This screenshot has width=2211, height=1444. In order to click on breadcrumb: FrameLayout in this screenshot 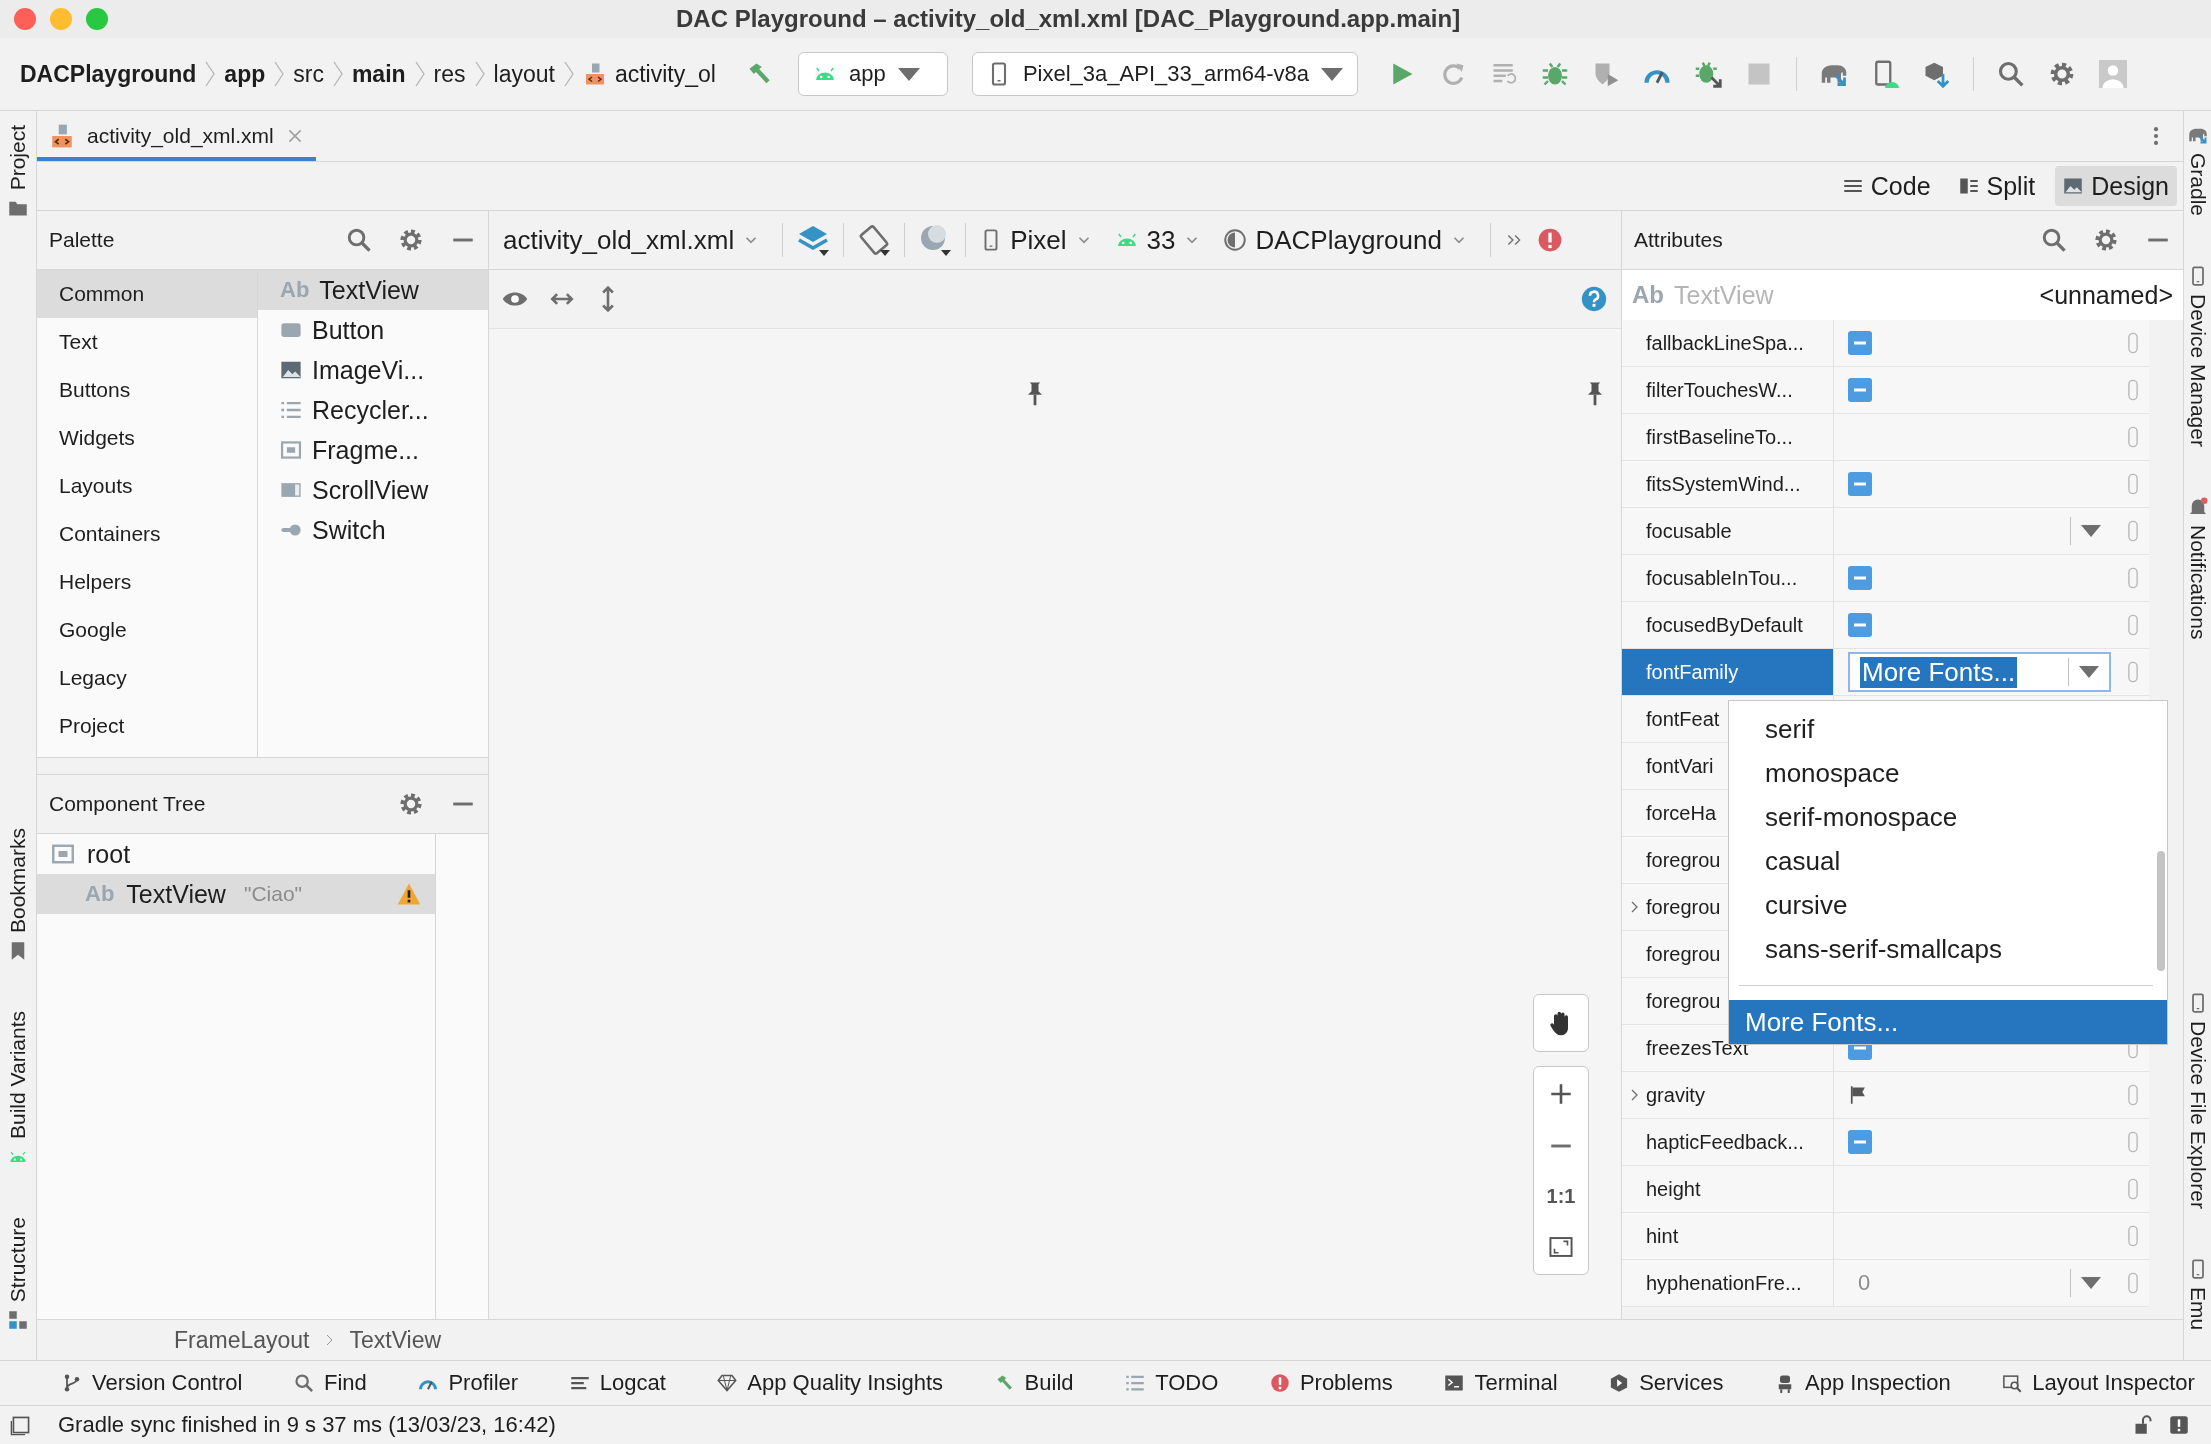, I will do `click(242, 1340)`.